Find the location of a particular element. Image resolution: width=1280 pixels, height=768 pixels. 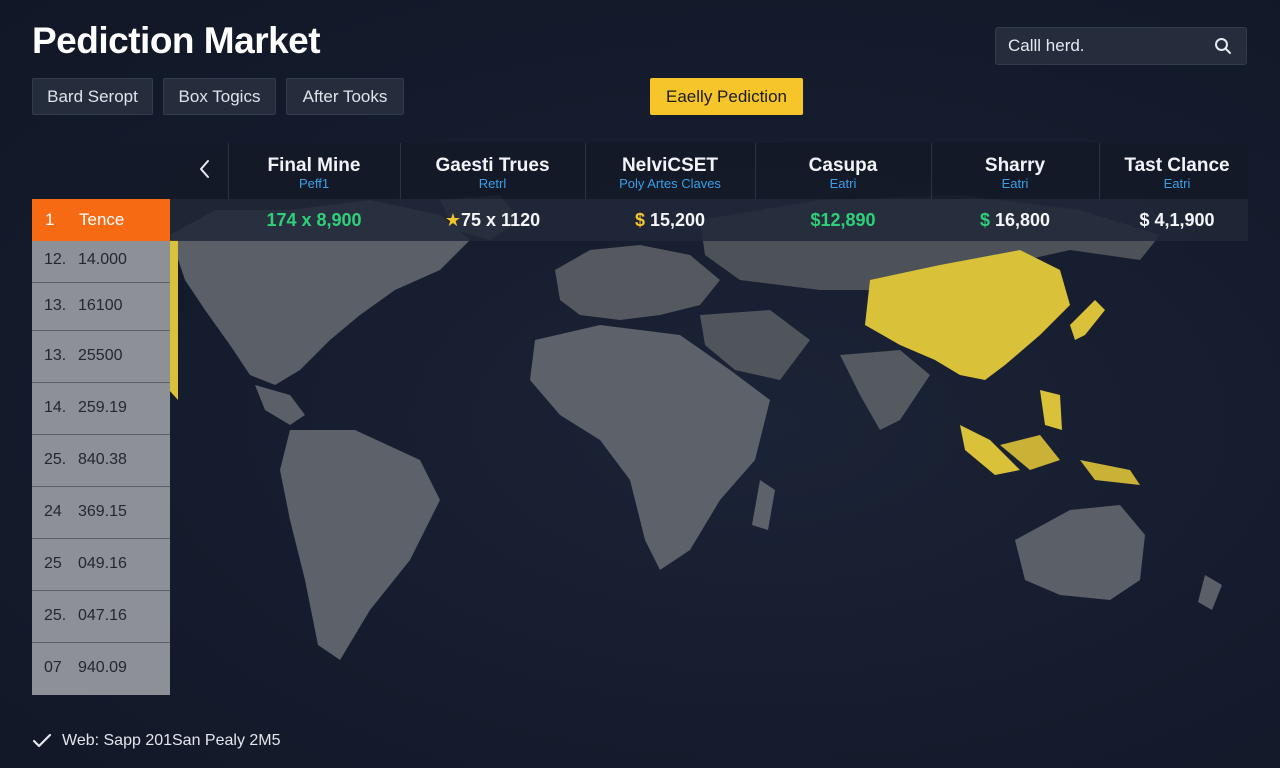

ranking-value: 047.16 is located at coordinates (102, 615).